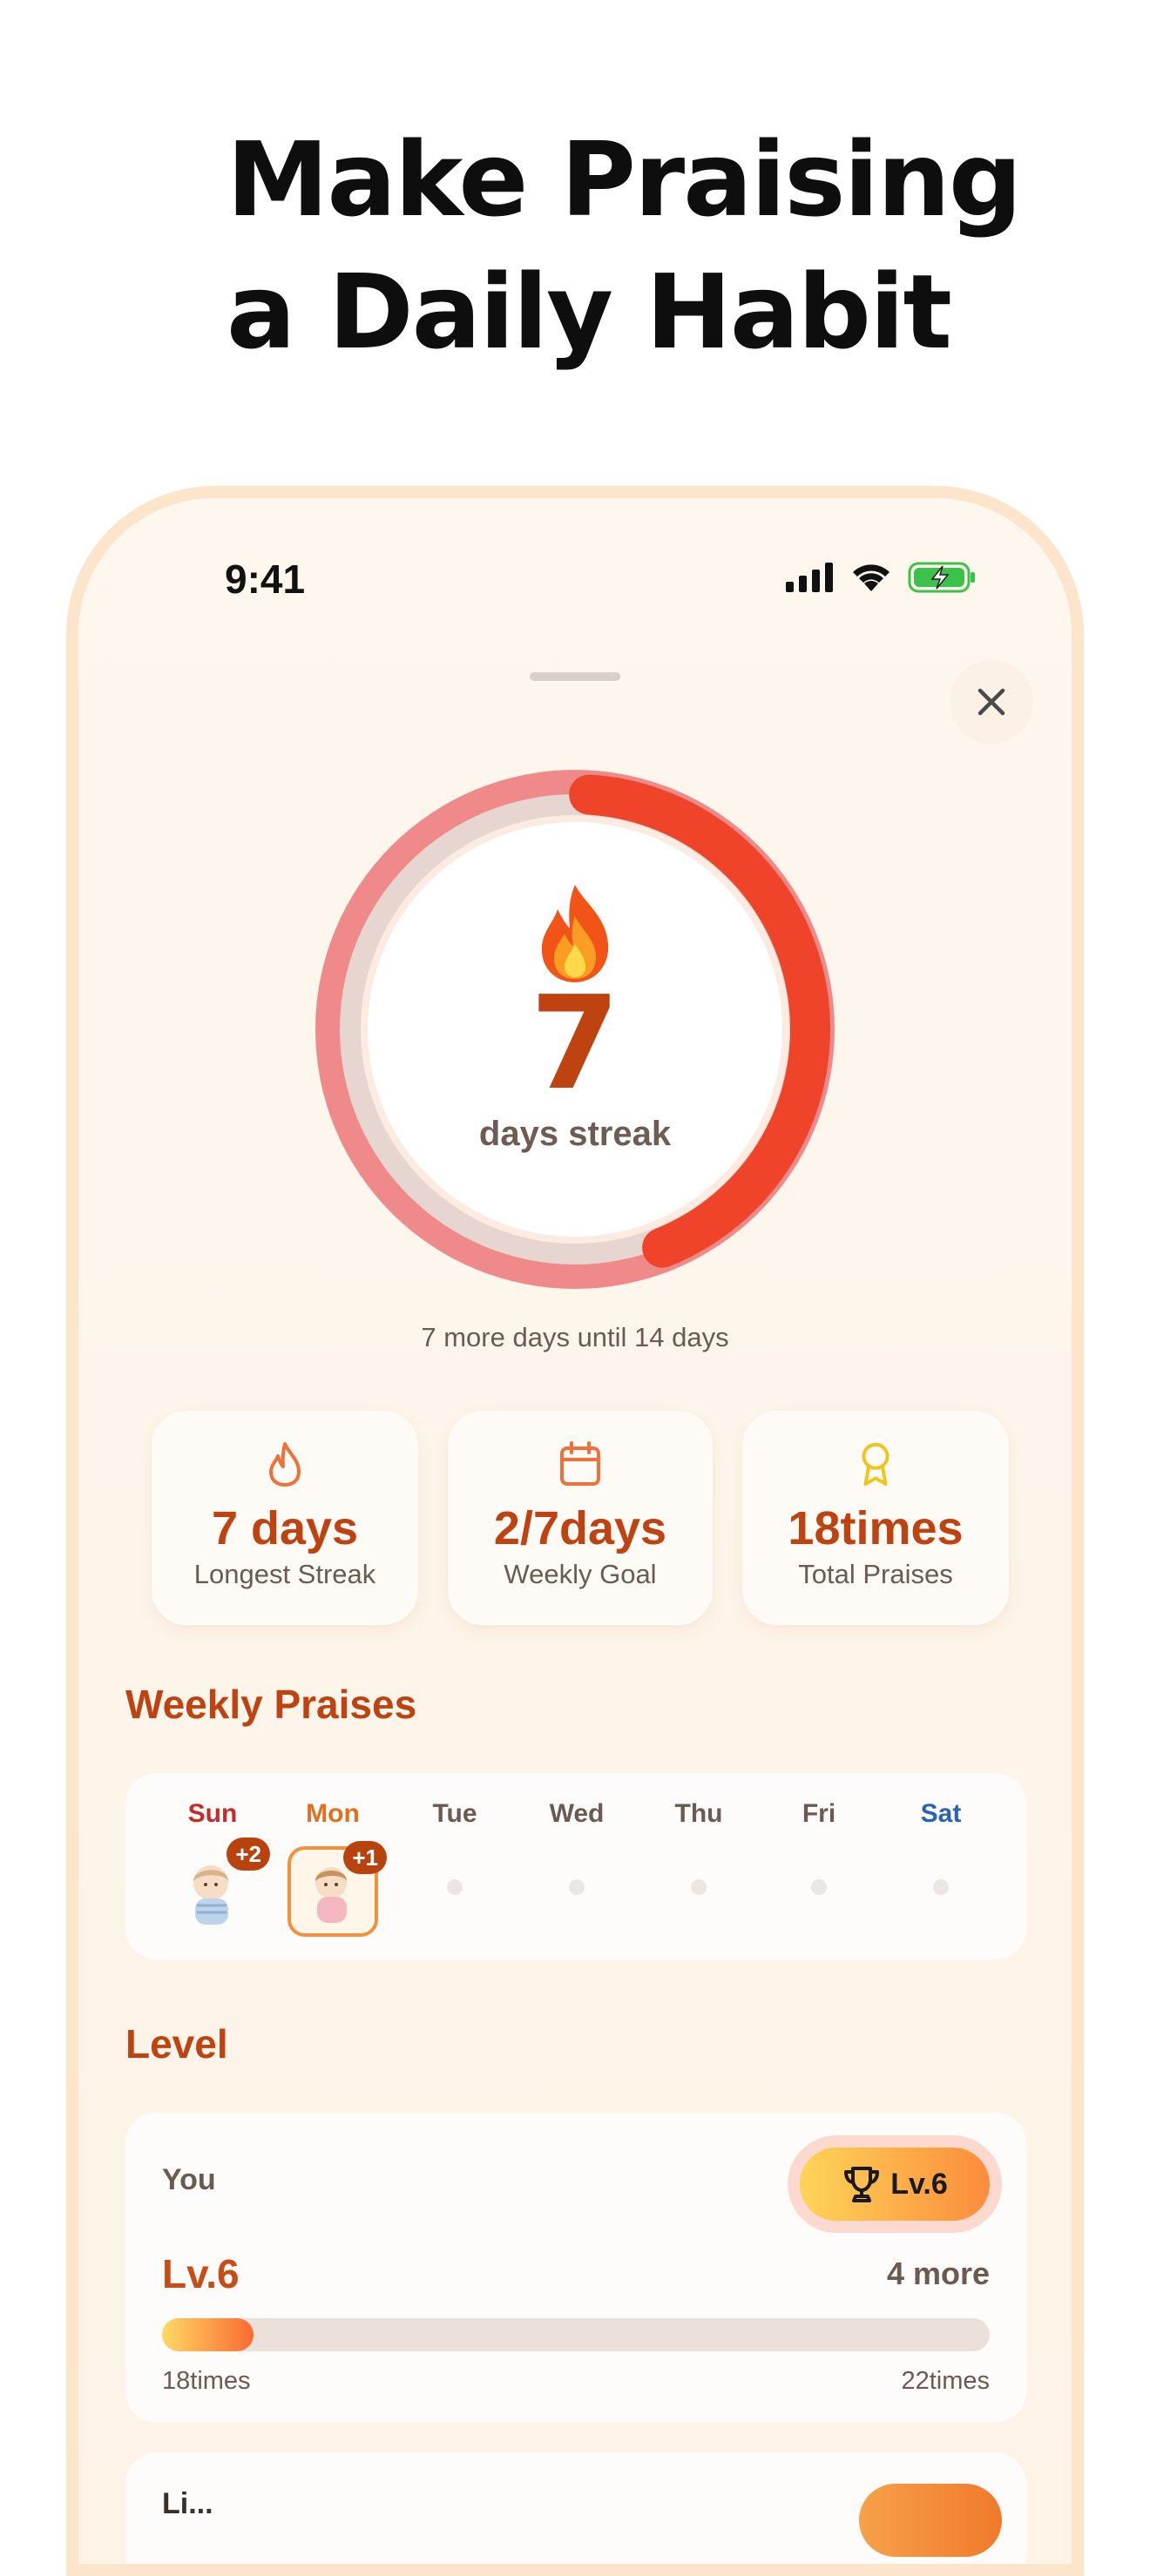 This screenshot has width=1150, height=2576. What do you see at coordinates (625, 179) in the screenshot?
I see `headline-line-1: Make Praising` at bounding box center [625, 179].